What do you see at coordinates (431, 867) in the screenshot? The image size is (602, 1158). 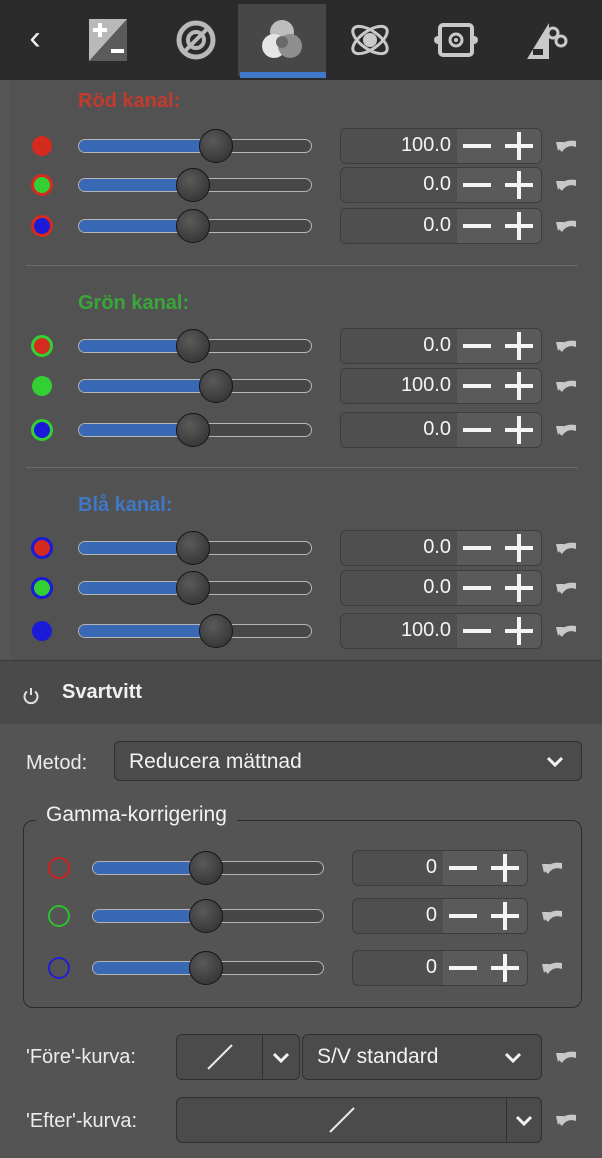 I see `gamma-red-value: 0` at bounding box center [431, 867].